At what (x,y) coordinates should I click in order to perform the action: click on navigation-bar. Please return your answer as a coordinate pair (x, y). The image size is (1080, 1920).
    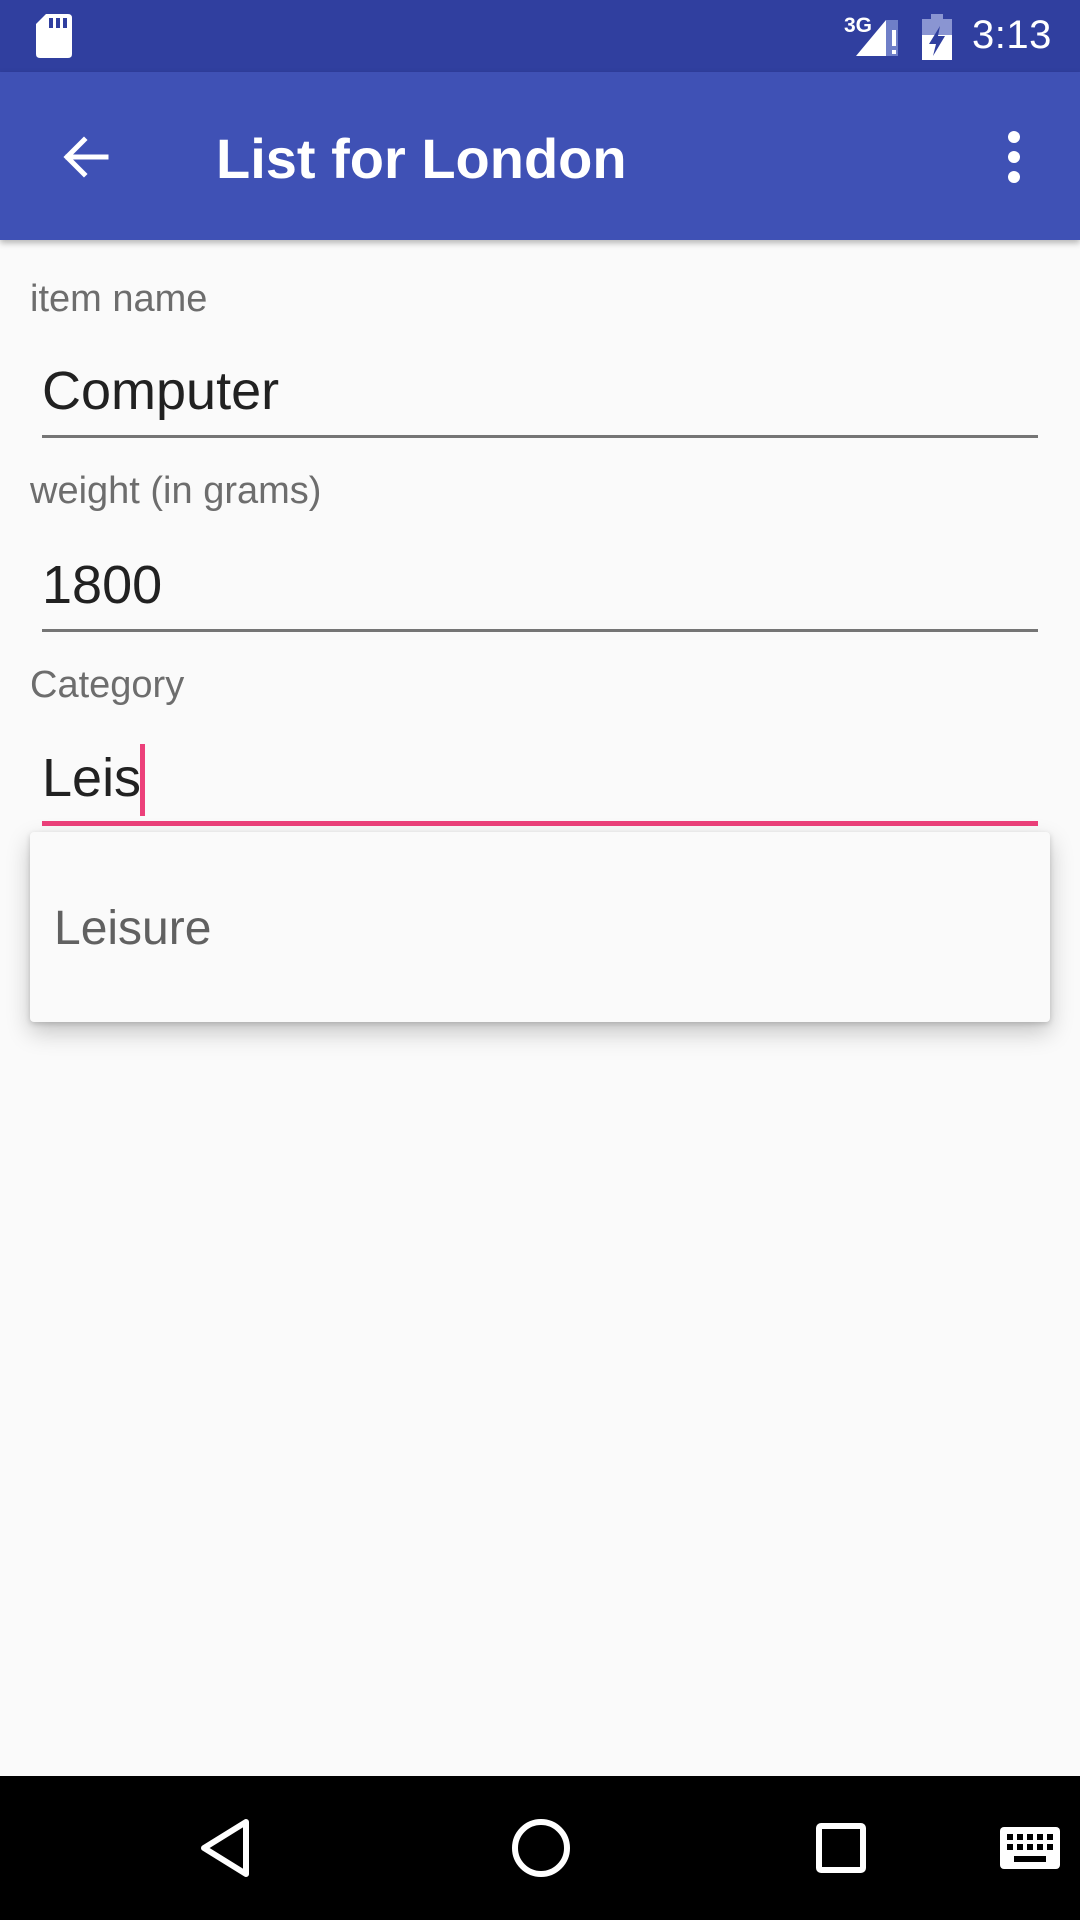
    Looking at the image, I should click on (540, 1848).